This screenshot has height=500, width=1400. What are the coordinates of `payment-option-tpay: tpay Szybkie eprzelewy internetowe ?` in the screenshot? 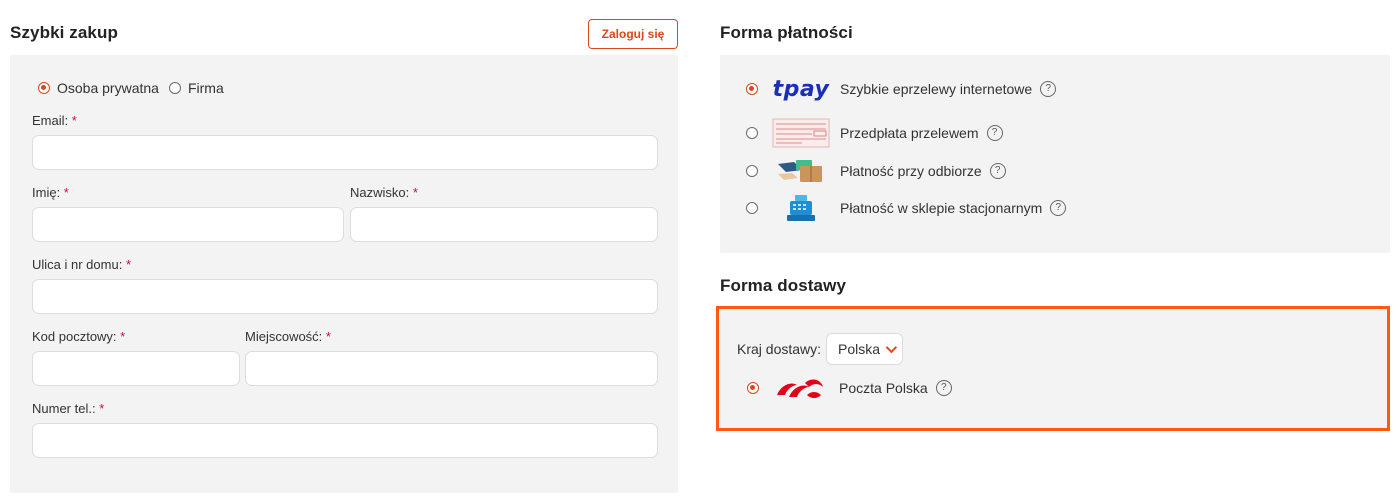 It's located at (901, 89).